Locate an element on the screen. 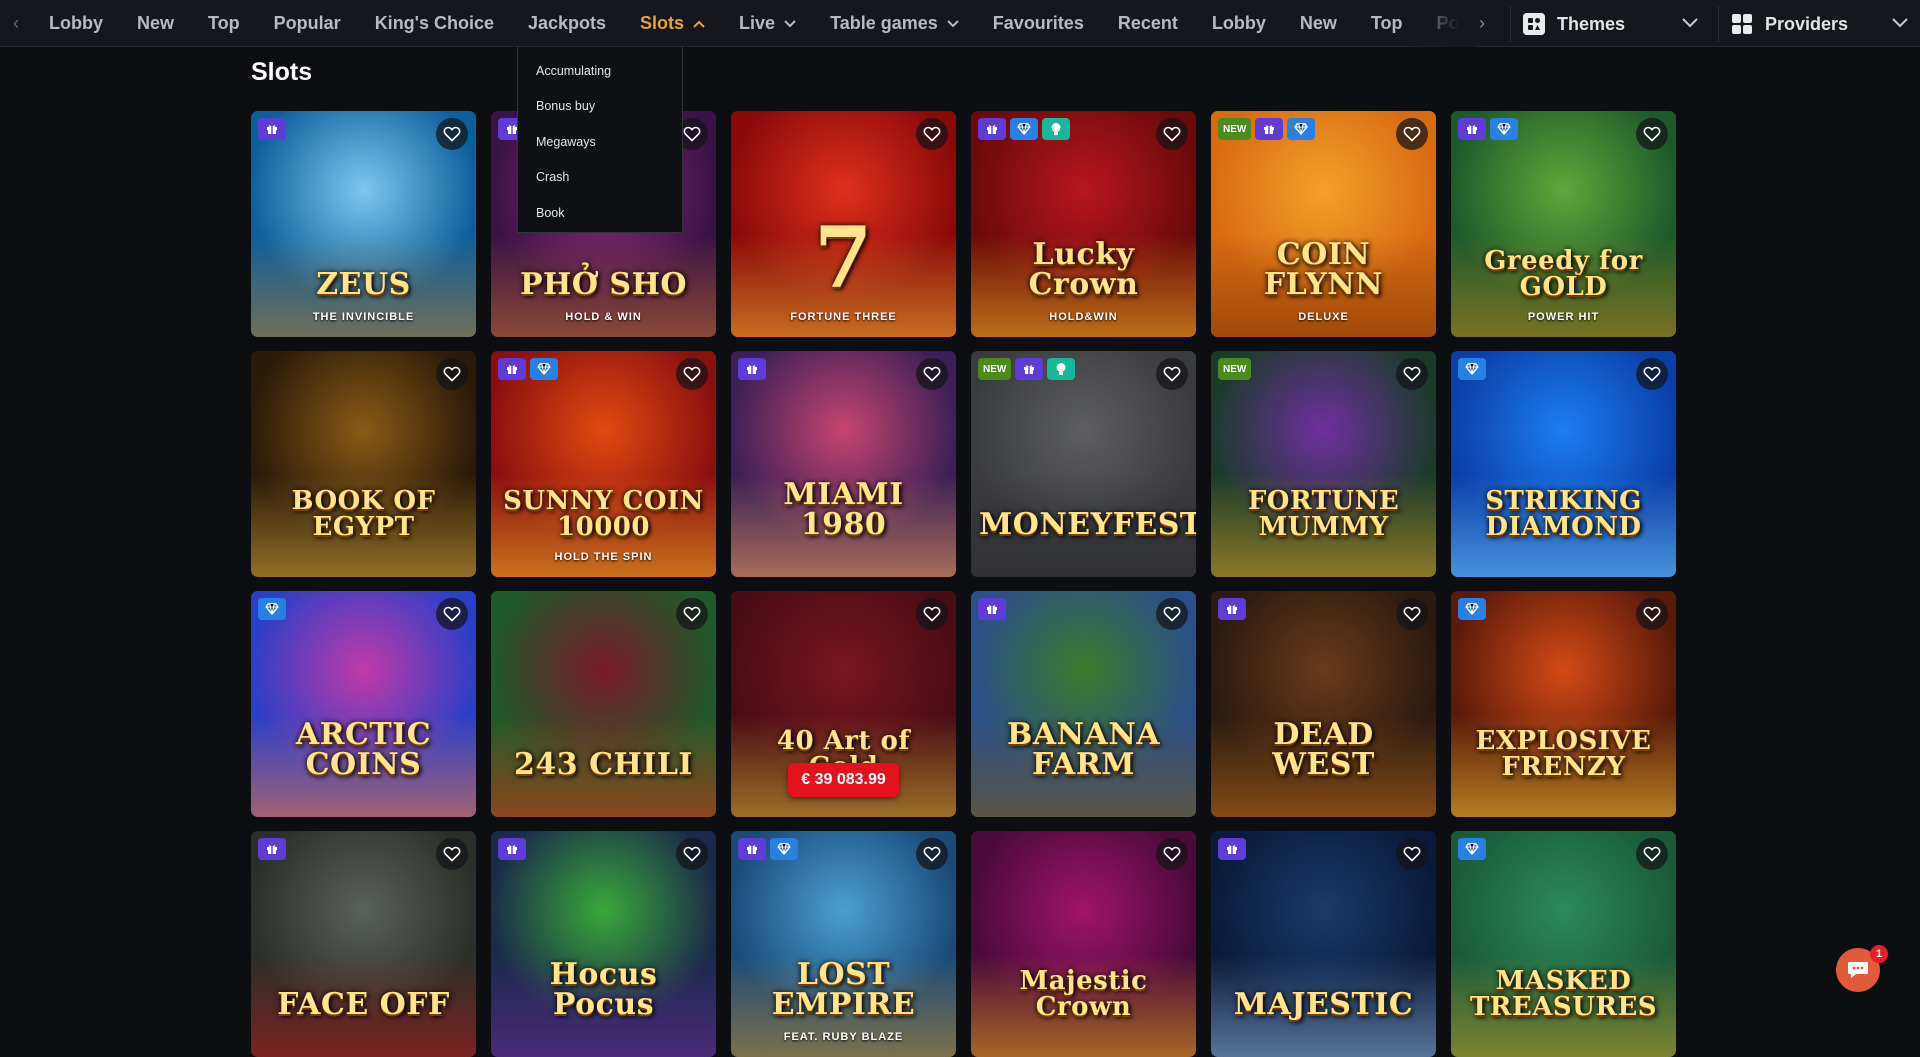 Image resolution: width=1920 pixels, height=1057 pixels. bulb-icon is located at coordinates (1056, 129).